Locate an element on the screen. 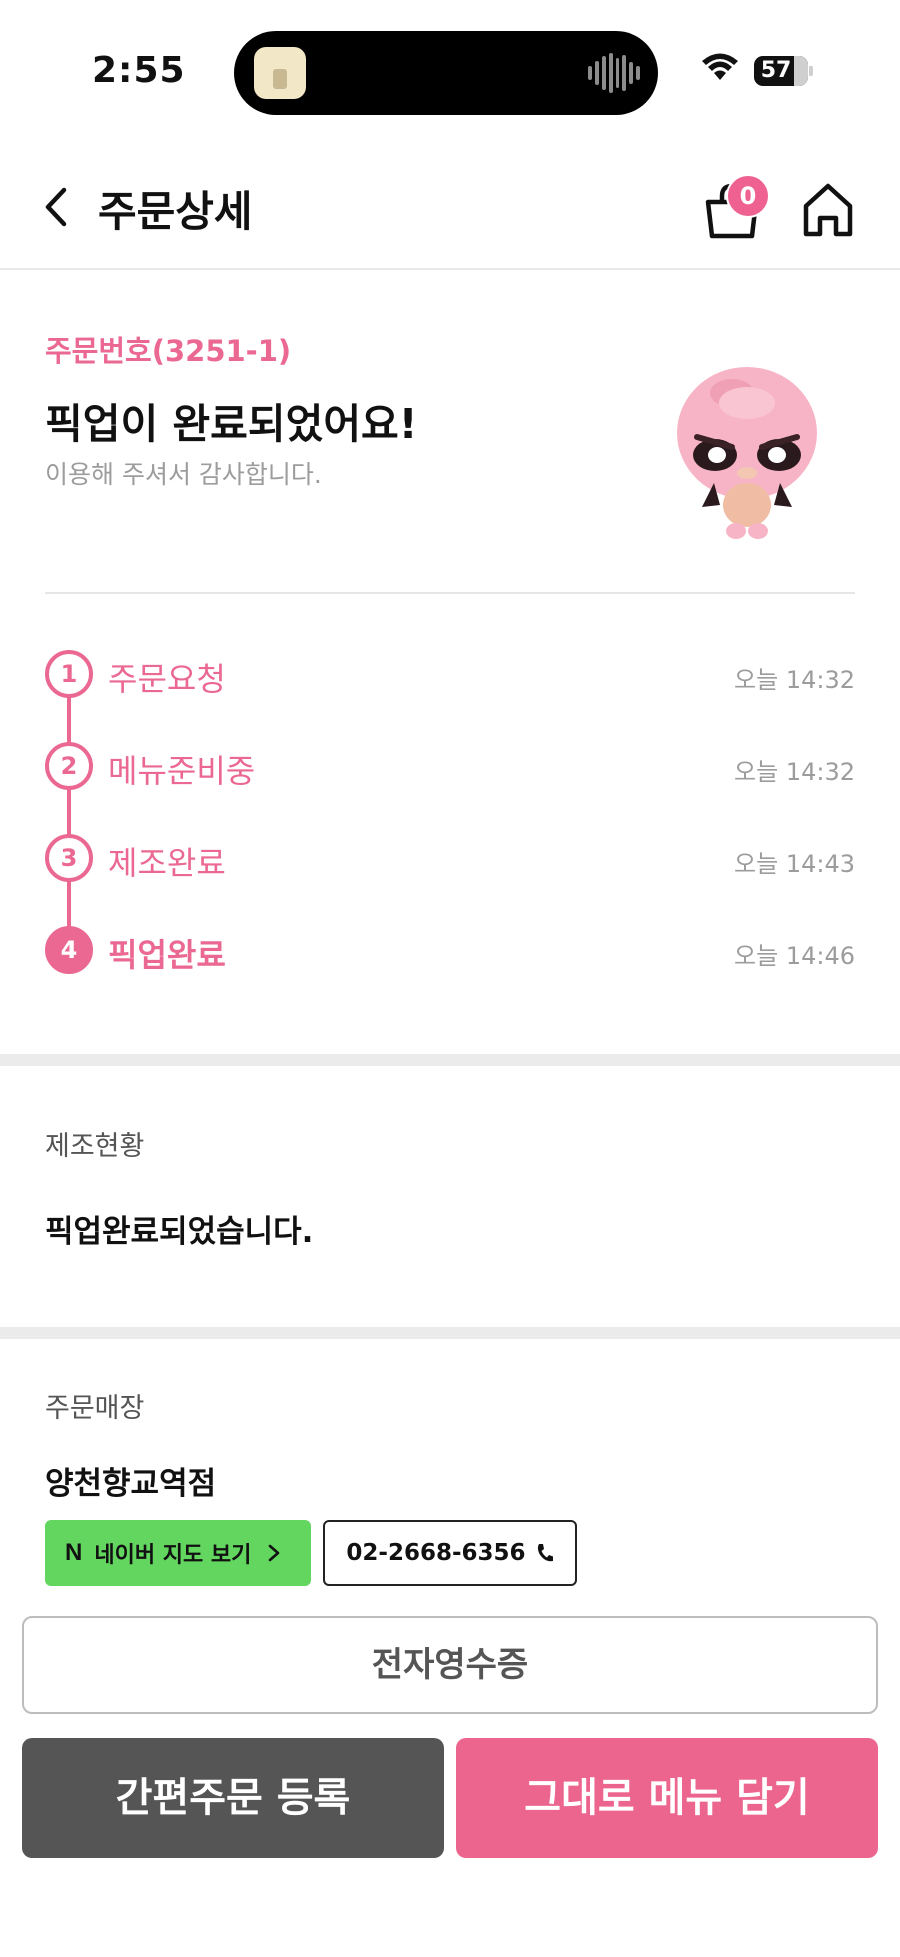 This screenshot has height=1957, width=900. back-button is located at coordinates (56, 207).